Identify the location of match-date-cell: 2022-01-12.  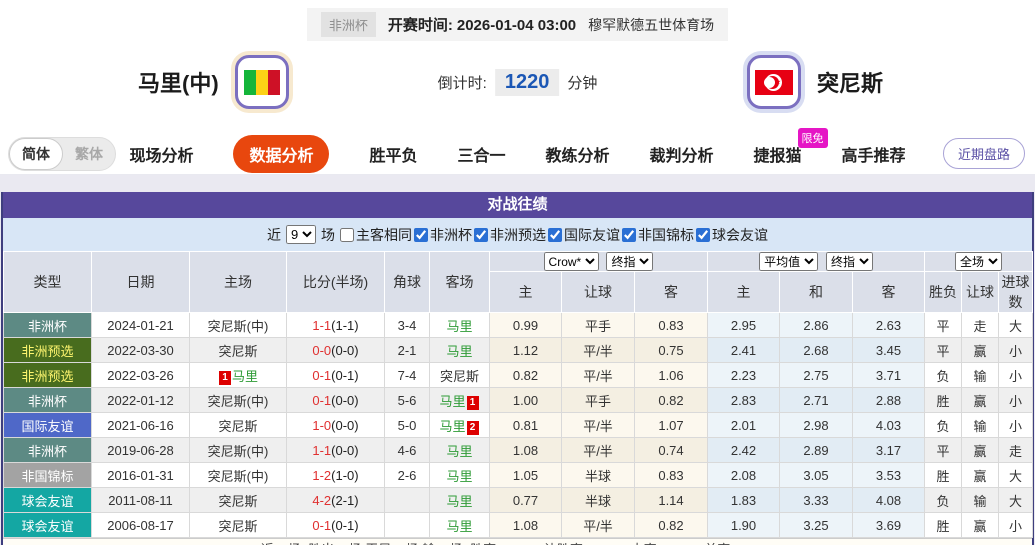
(140, 400).